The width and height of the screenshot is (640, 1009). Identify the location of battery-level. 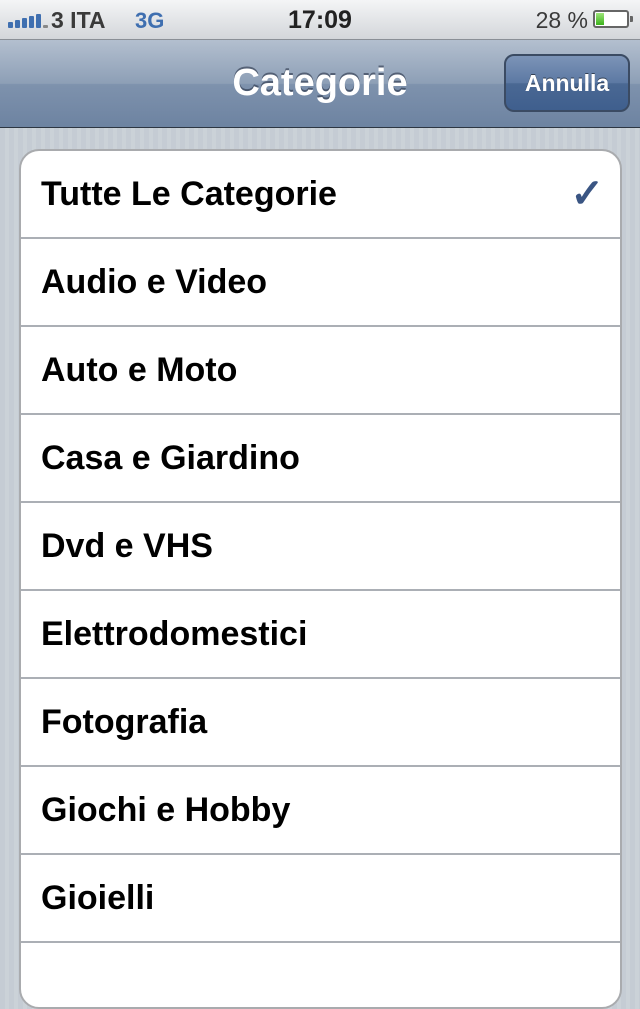
(600, 19).